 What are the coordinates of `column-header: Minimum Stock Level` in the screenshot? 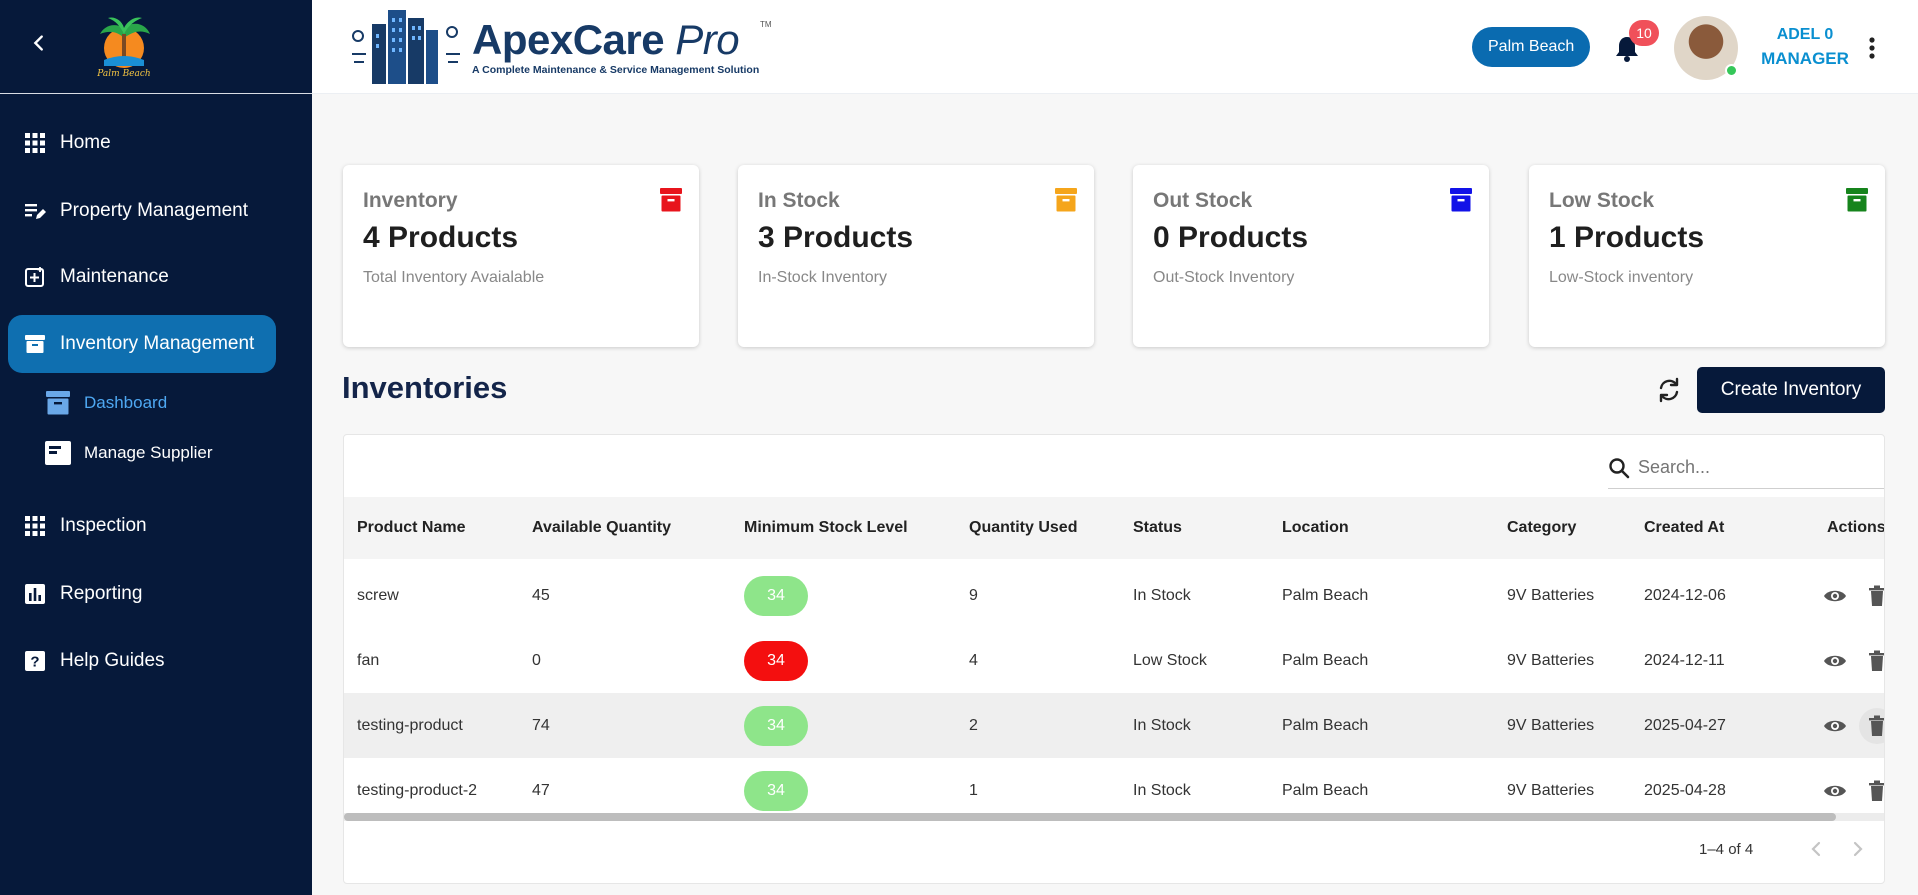 It's located at (826, 528).